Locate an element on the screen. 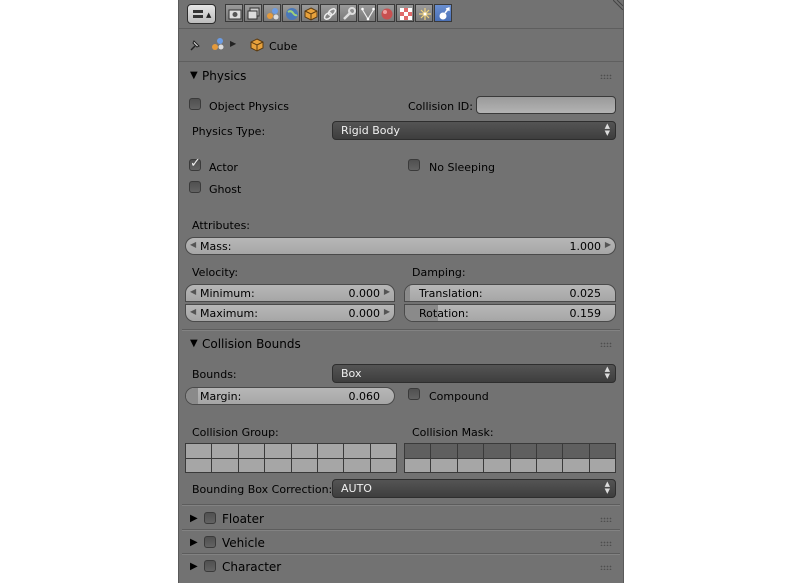 The width and height of the screenshot is (800, 583). tab-constraints is located at coordinates (329, 13).